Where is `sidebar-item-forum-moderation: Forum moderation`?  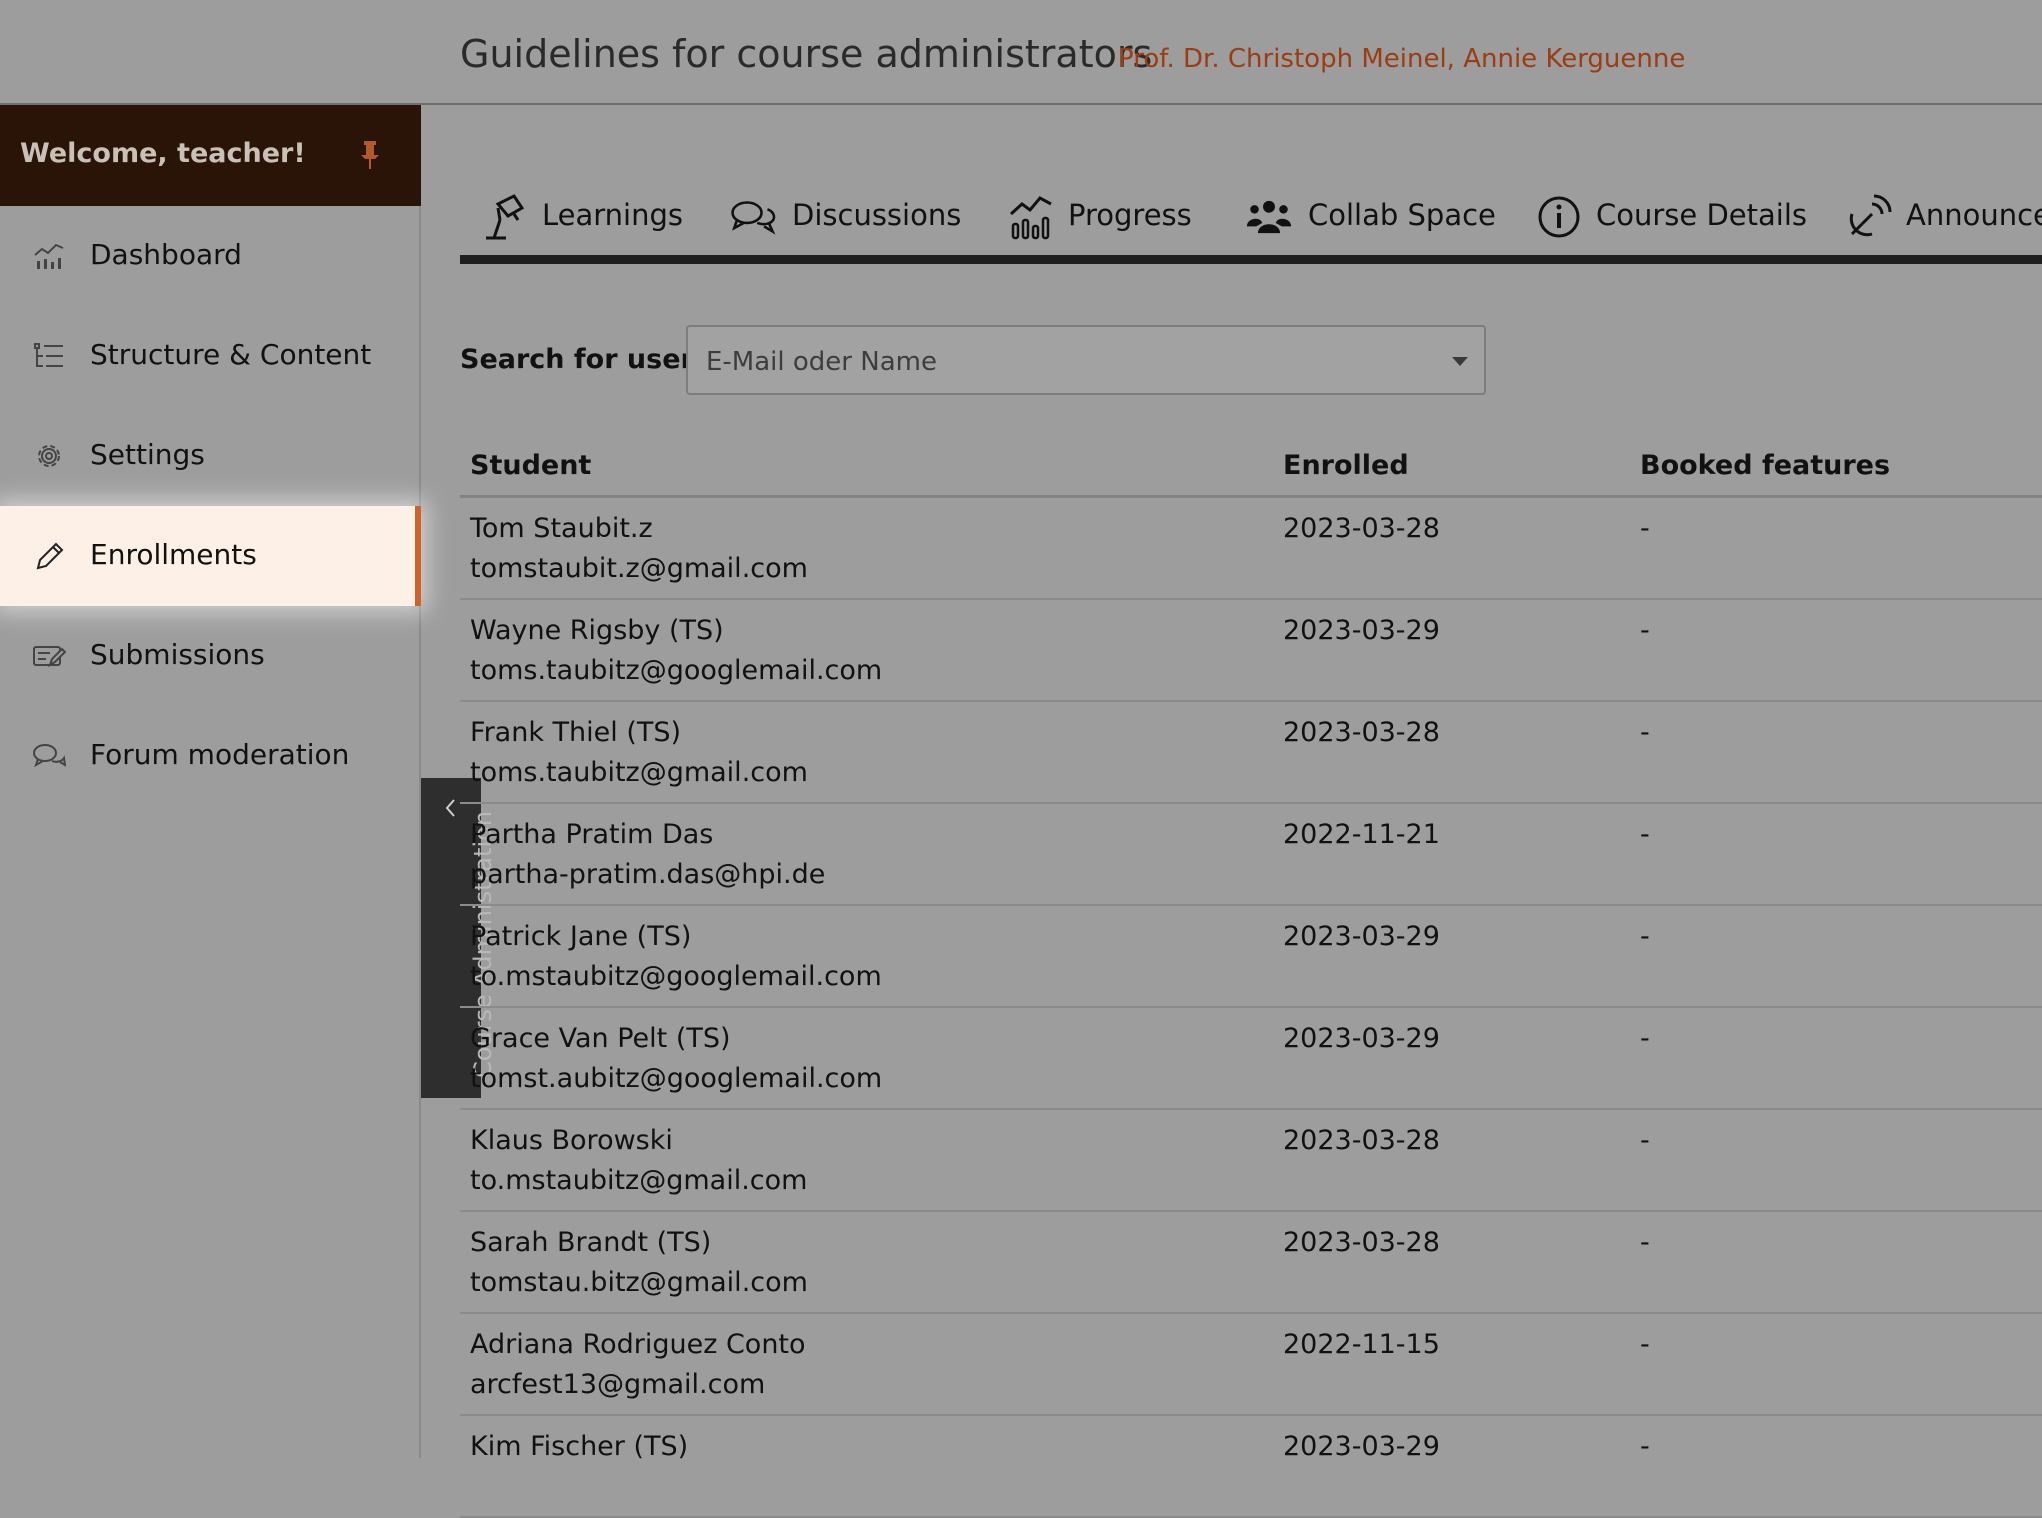
sidebar-item-forum-moderation: Forum moderation is located at coordinates (210, 756).